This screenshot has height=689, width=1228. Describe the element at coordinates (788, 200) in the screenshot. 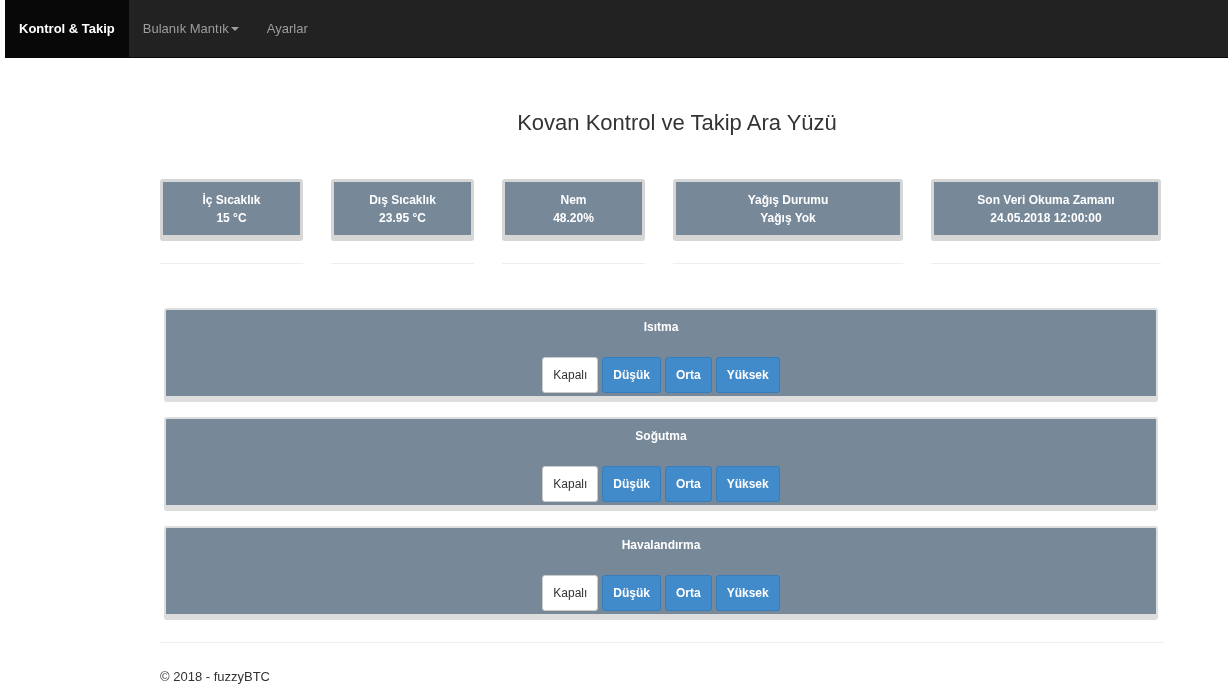

I see `card-label: Yağış Durumu` at that location.